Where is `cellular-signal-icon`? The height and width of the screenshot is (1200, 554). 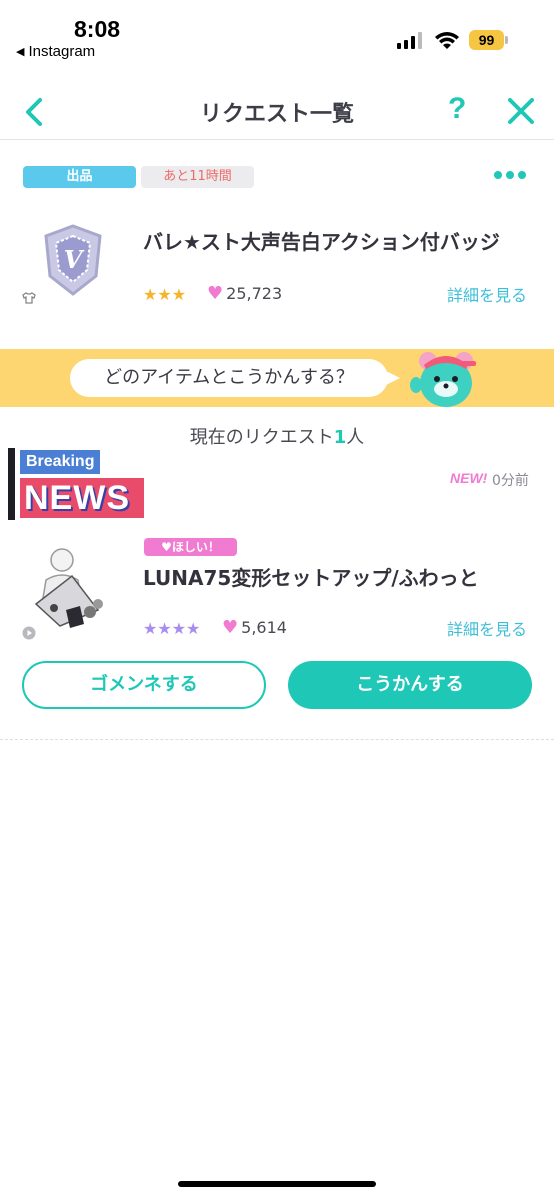 cellular-signal-icon is located at coordinates (409, 40).